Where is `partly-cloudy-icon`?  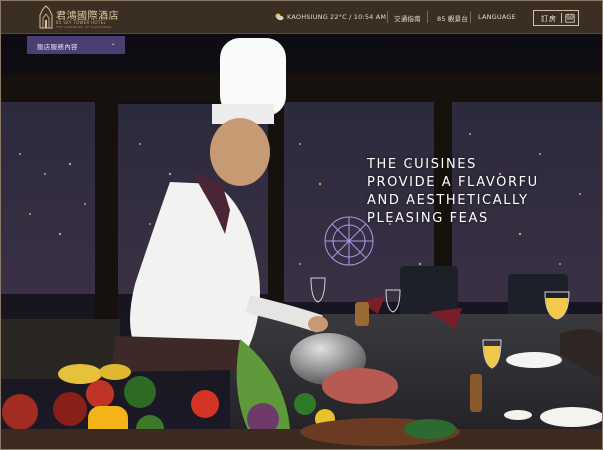
partly-cloudy-icon is located at coordinates (279, 17).